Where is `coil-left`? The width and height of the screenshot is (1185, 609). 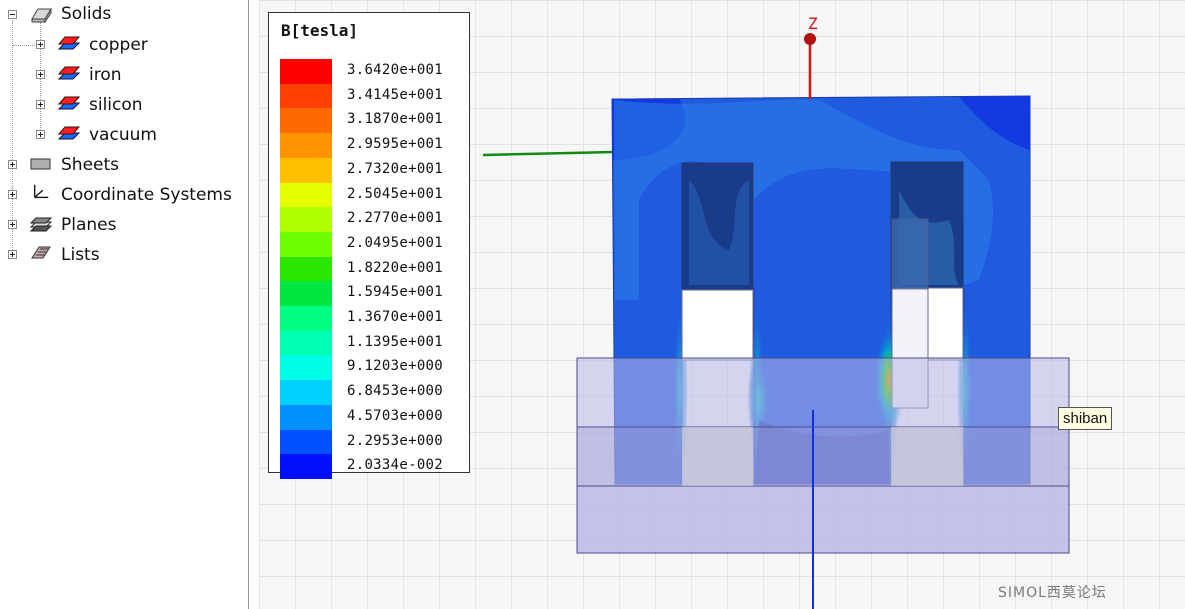 coil-left is located at coordinates (717, 261).